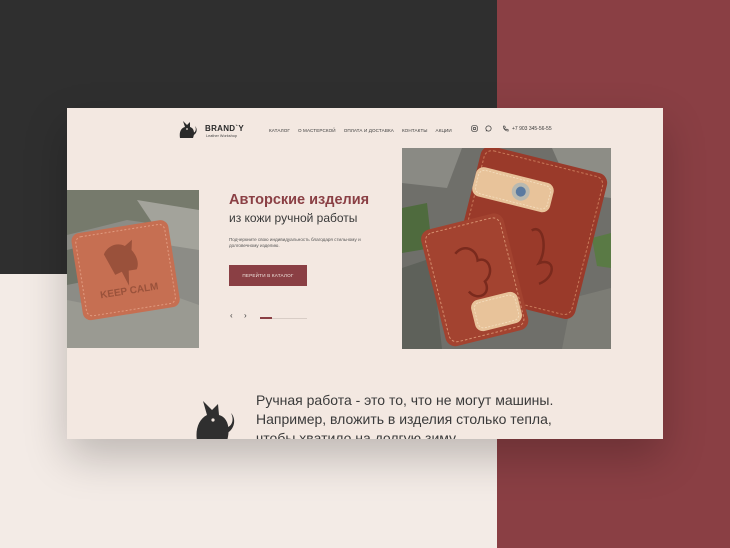 The image size is (730, 548). I want to click on hero-title: Авторские изделия, so click(299, 200).